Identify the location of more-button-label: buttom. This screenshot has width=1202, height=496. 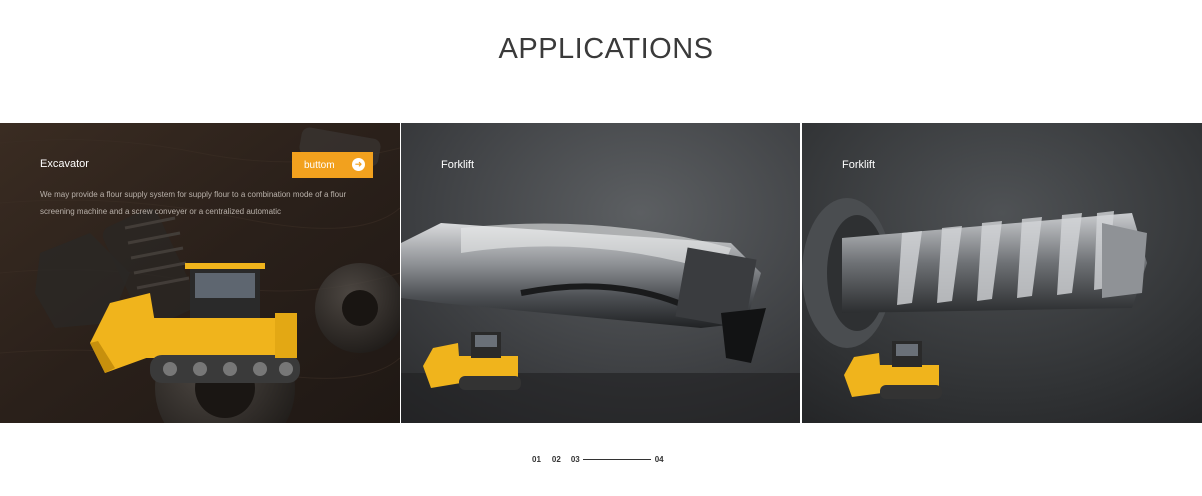
(319, 165).